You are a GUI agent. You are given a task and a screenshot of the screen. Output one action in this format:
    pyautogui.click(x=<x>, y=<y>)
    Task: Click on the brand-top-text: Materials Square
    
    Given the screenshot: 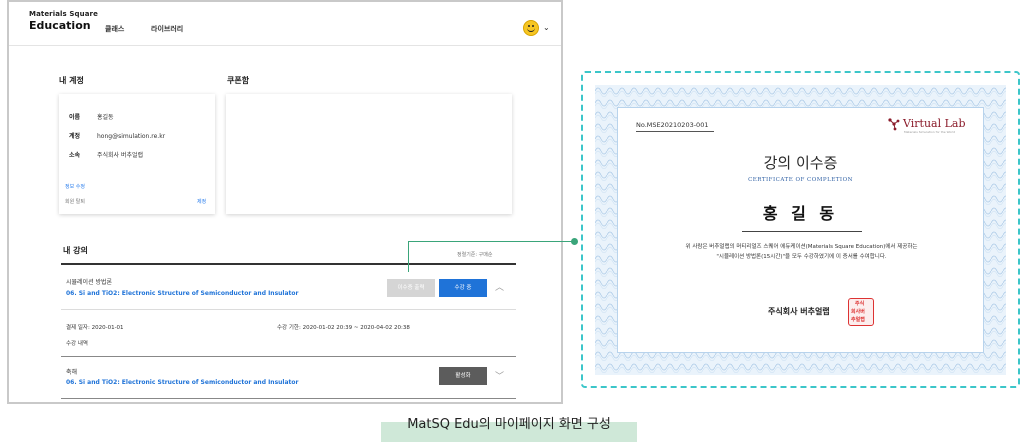 What is the action you would take?
    pyautogui.click(x=63, y=14)
    